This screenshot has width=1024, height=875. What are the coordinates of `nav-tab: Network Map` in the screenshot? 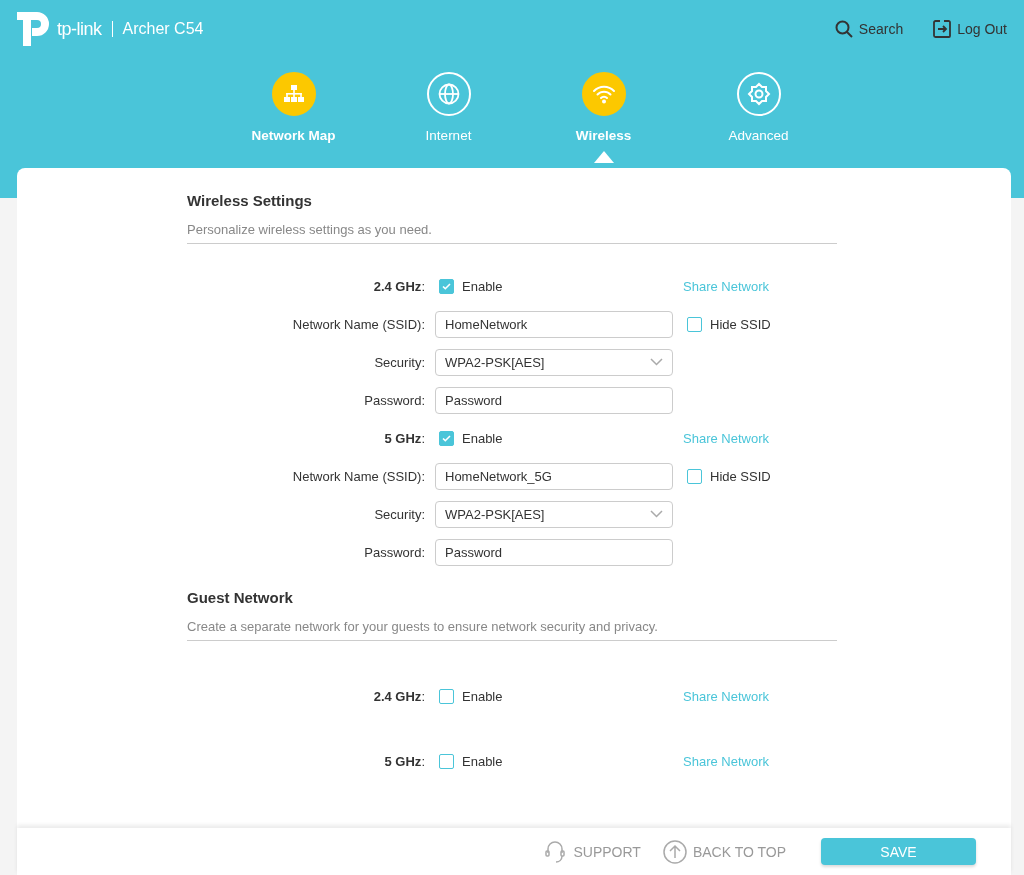 It's located at (293, 118).